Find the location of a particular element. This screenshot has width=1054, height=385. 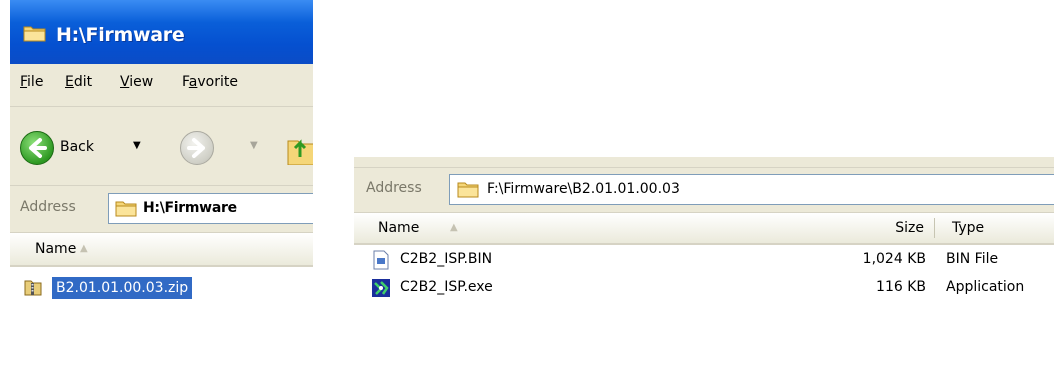

address-input: H:\Firmware is located at coordinates (210, 208).